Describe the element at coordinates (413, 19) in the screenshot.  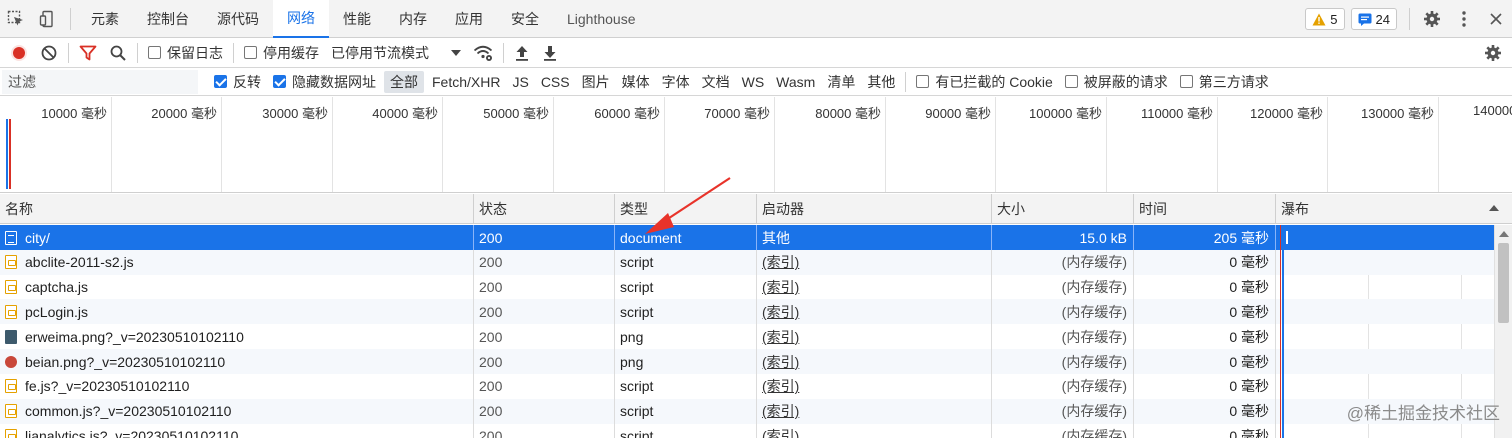
I see `tab-memory: 内存` at that location.